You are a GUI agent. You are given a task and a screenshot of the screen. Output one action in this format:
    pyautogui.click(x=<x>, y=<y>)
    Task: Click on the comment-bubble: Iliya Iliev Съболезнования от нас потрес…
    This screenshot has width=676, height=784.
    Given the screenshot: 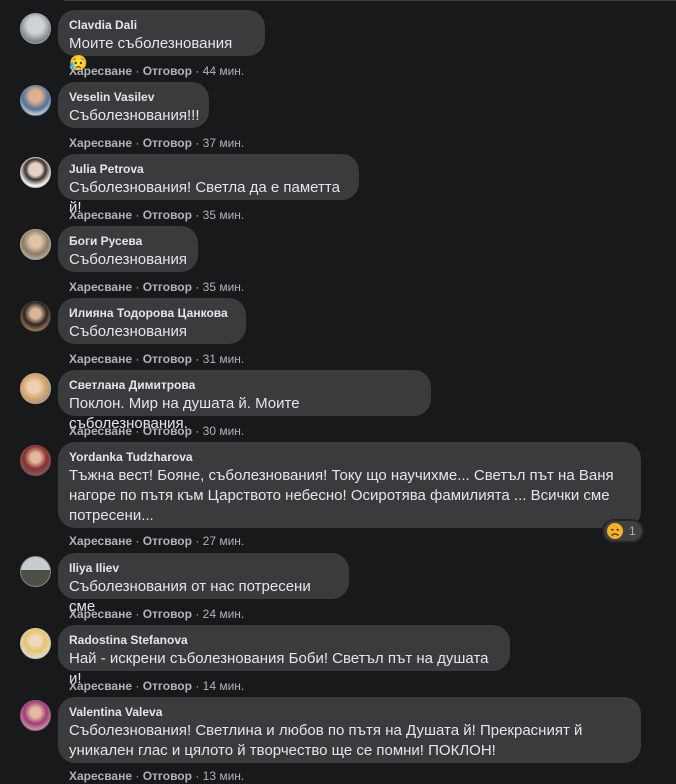 What is the action you would take?
    pyautogui.click(x=203, y=584)
    